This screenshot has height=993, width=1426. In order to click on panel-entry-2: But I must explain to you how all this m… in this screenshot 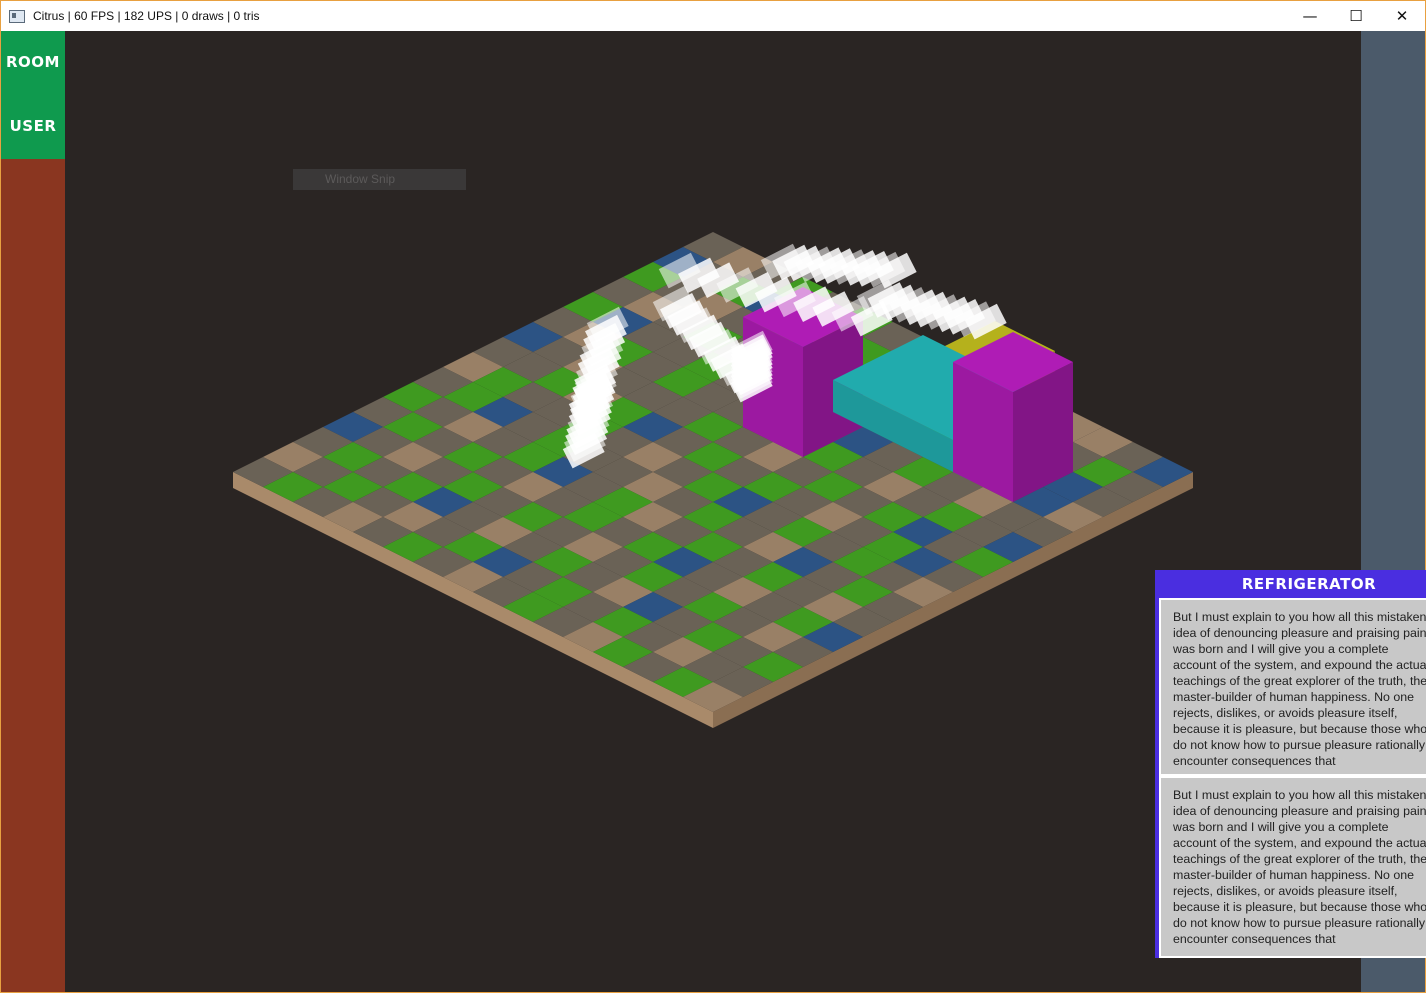, I will do `click(1292, 867)`.